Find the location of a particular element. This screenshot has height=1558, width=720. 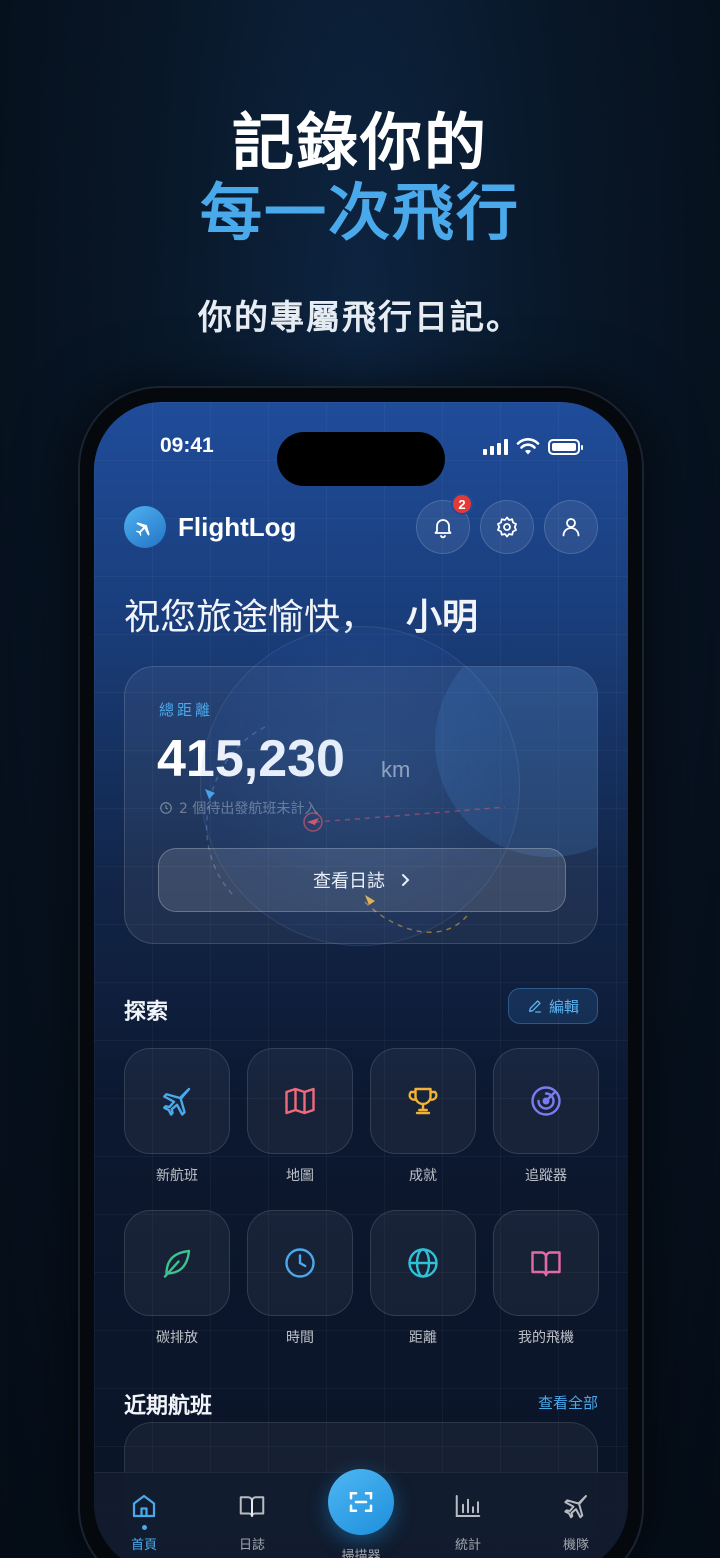

profile-button is located at coordinates (571, 527).